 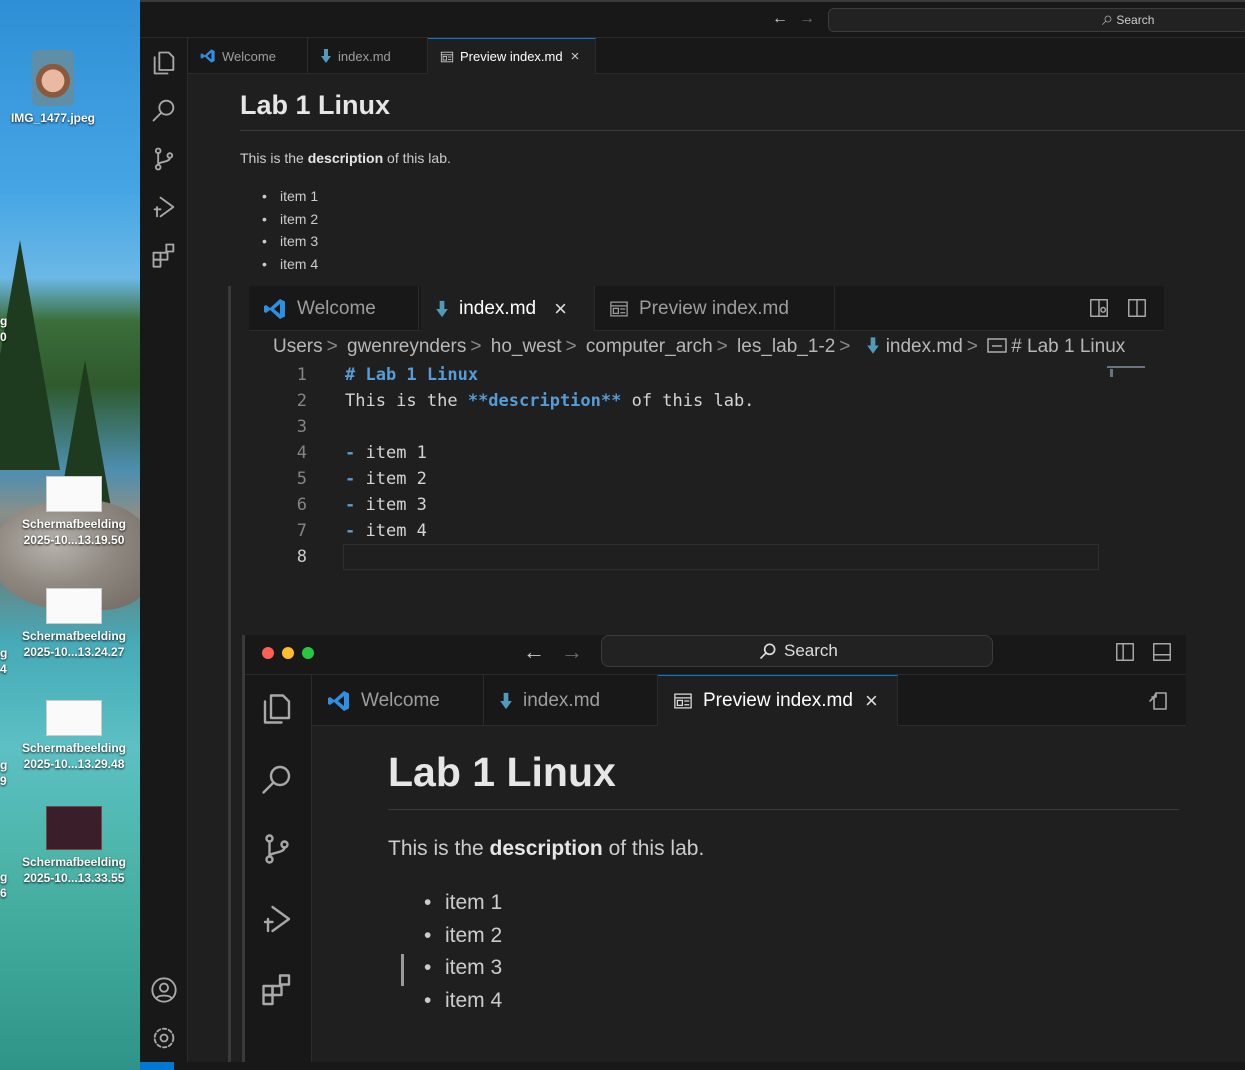 What do you see at coordinates (279, 244) in the screenshot?
I see `list-item: item 3` at bounding box center [279, 244].